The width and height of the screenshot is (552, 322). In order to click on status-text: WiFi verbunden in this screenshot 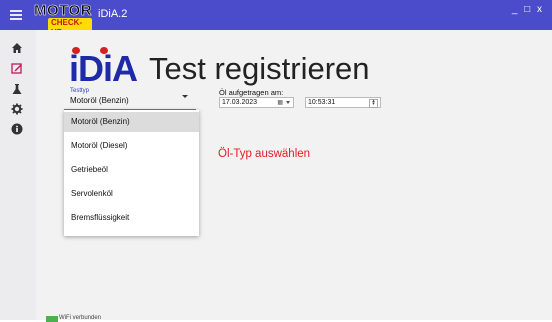, I will do `click(80, 318)`.